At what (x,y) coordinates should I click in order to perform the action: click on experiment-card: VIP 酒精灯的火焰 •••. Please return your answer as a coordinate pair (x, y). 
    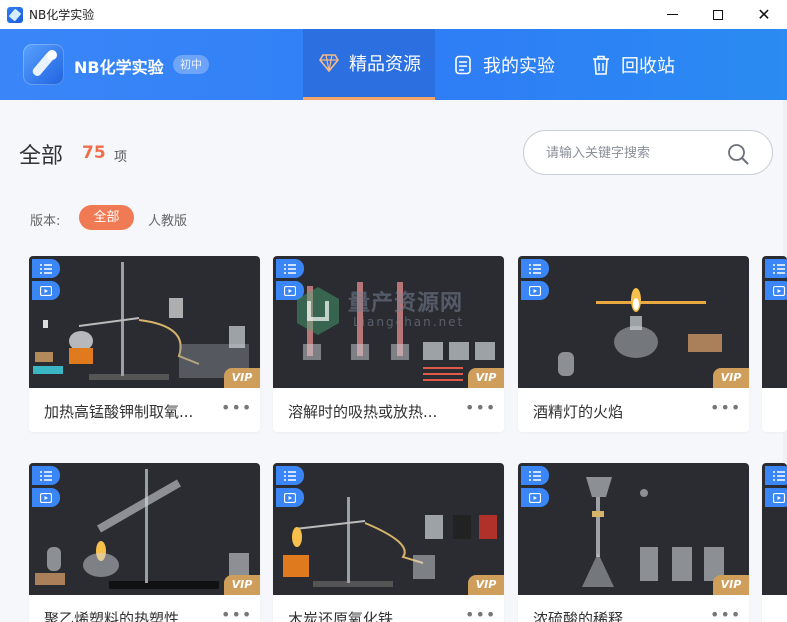
    Looking at the image, I should click on (633, 344).